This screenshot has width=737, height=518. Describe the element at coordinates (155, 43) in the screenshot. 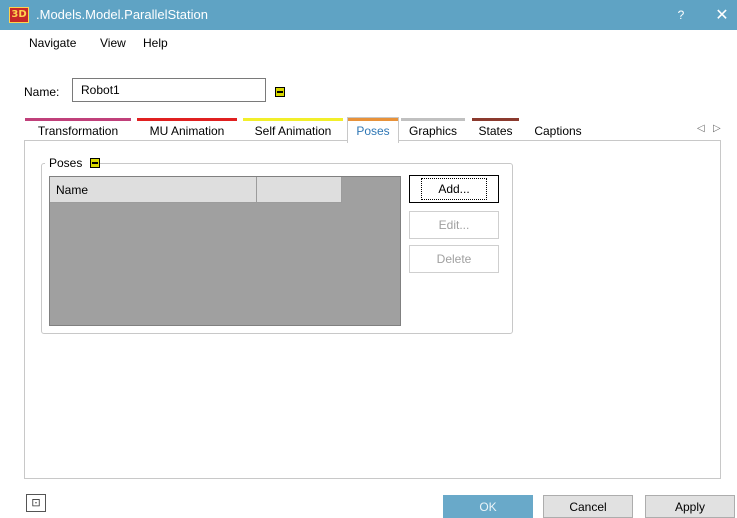

I see `menu-help: Help` at that location.